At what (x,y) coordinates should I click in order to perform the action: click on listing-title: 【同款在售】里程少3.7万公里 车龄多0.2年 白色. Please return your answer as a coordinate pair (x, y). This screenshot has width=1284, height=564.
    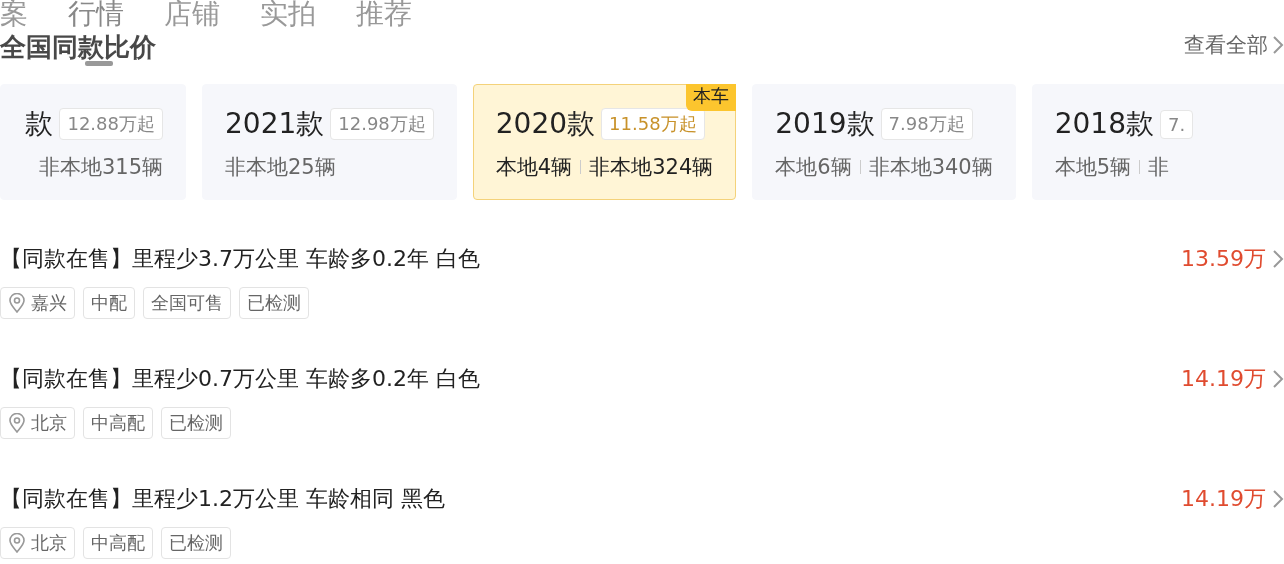
    Looking at the image, I should click on (240, 259).